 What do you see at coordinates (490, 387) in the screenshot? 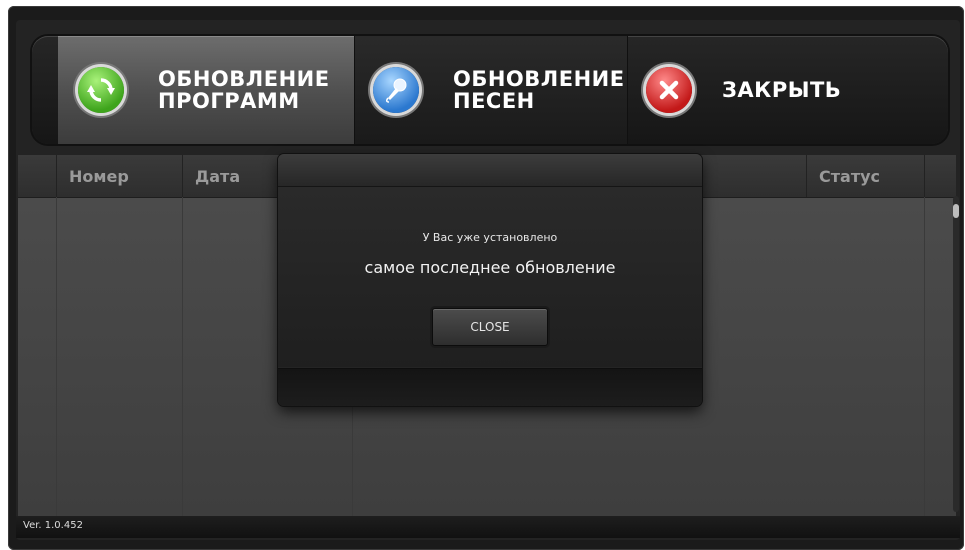
I see `dialog-footer` at bounding box center [490, 387].